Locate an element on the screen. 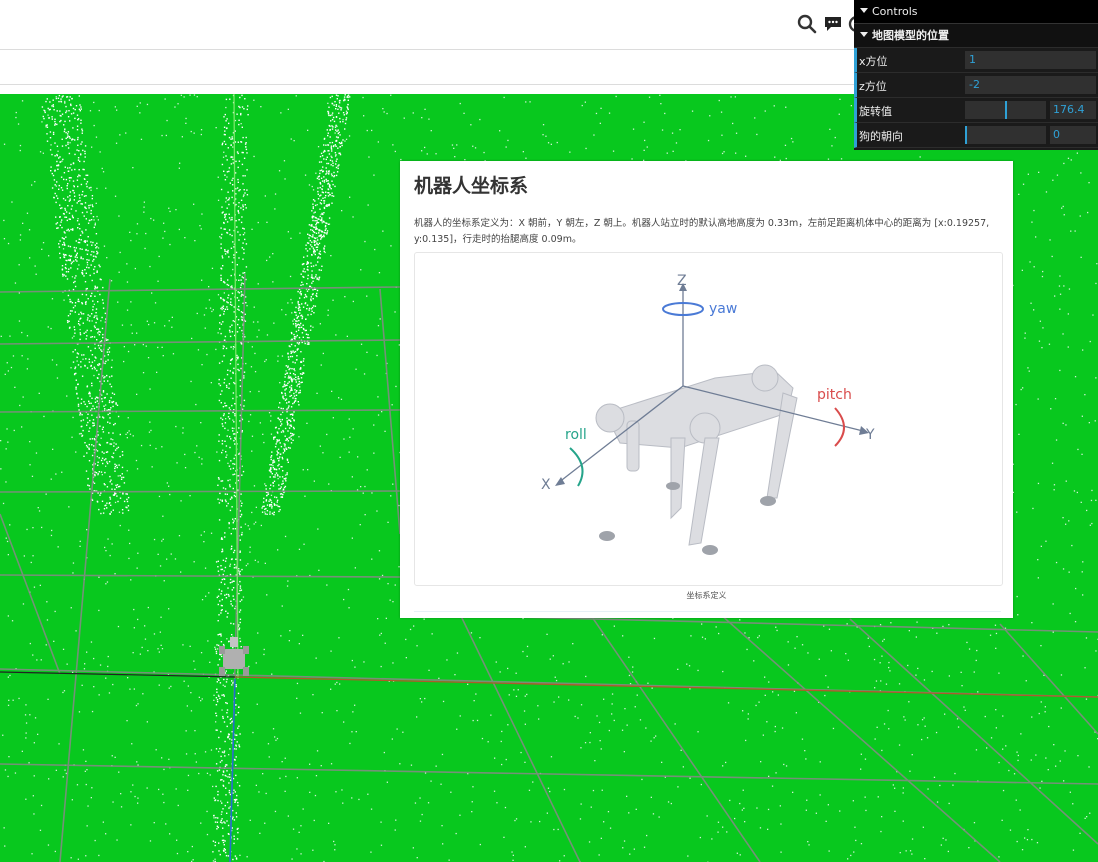 This screenshot has height=862, width=1098. coordinate-figure: Z yaw pitch Y roll X is located at coordinates (708, 414).